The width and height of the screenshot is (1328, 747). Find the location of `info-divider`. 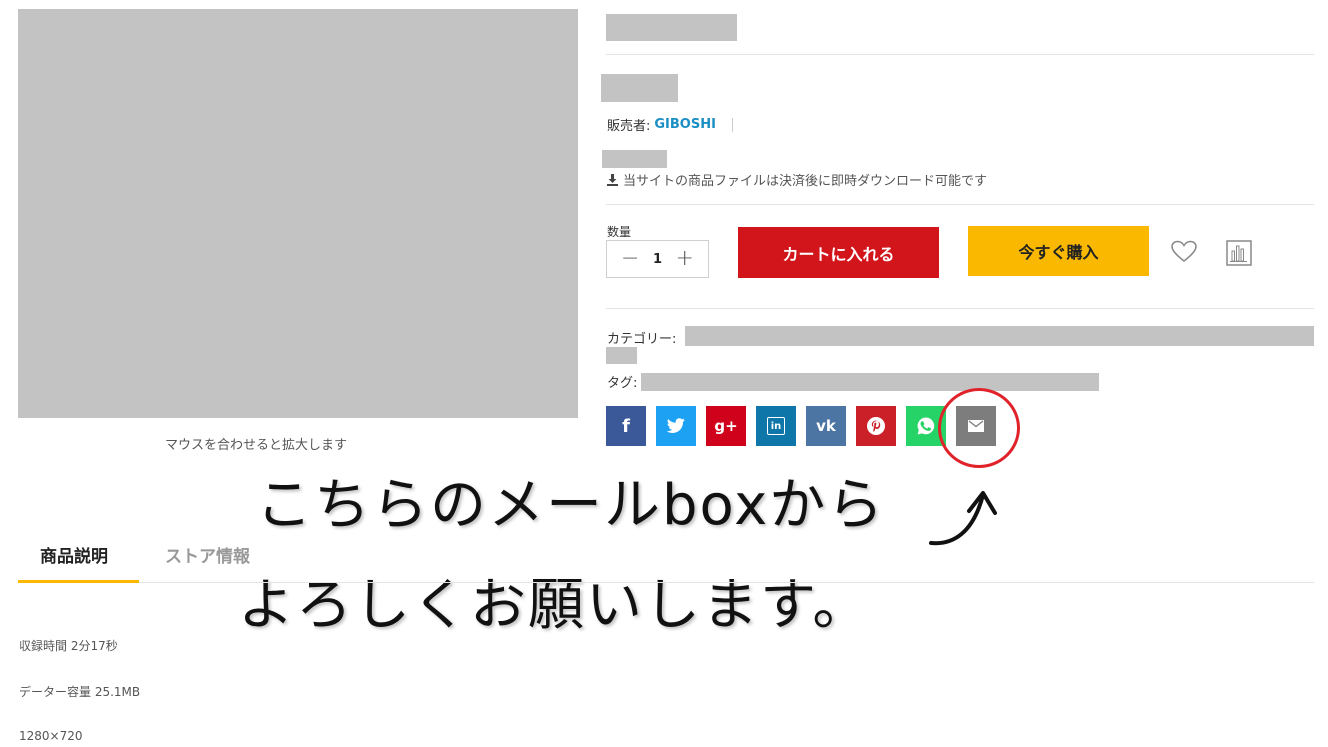

info-divider is located at coordinates (960, 204).